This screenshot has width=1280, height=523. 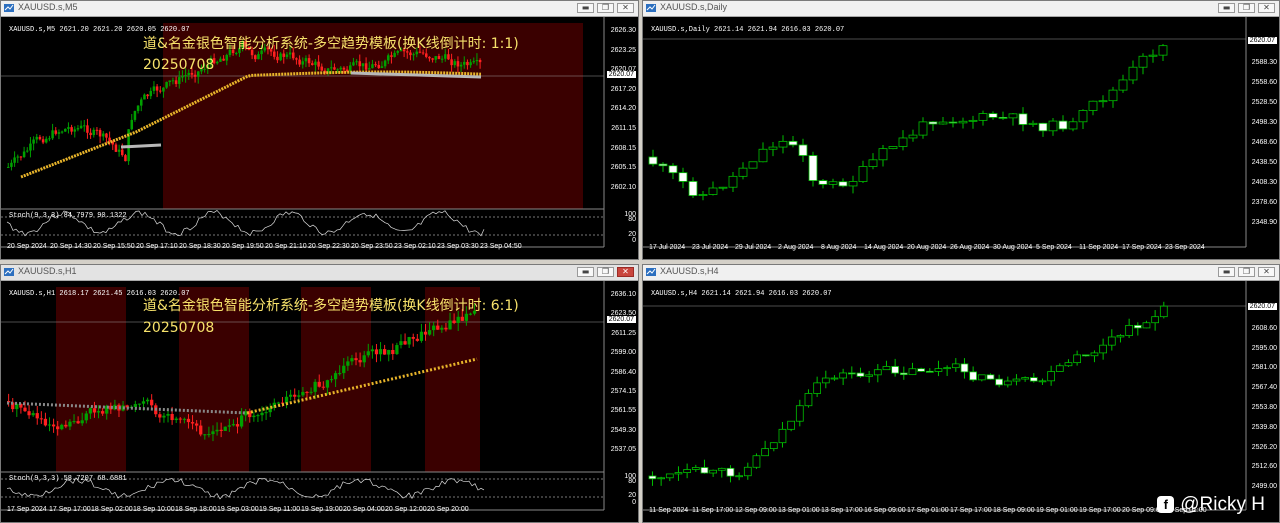 What do you see at coordinates (319, 9) in the screenshot?
I see `window-titlebar: XAUUSD.s,M5 ▬ ❐ ✕` at bounding box center [319, 9].